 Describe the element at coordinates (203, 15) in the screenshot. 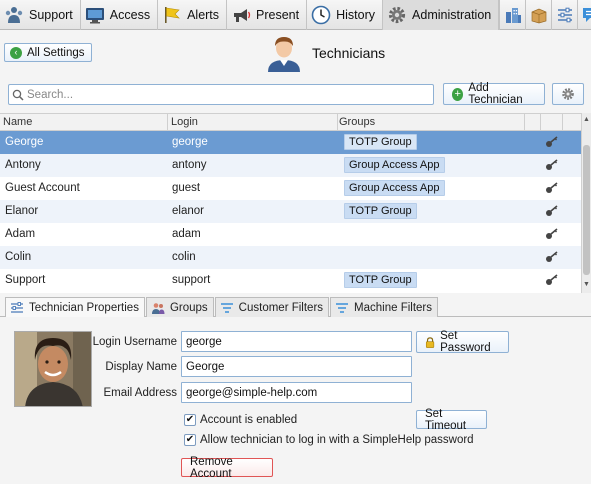

I see `tab-alerts-label: Alerts` at that location.